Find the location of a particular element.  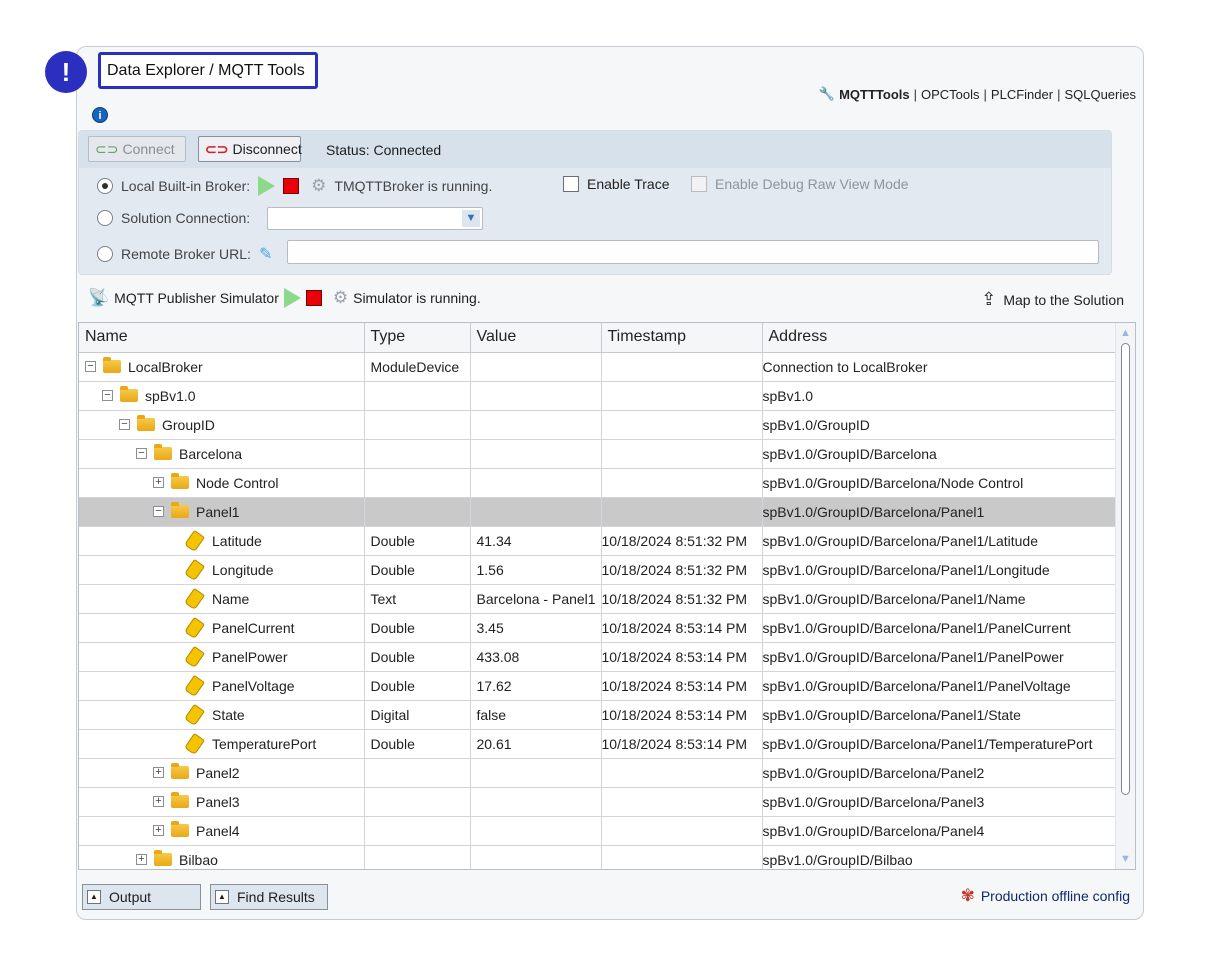

cell-name: + Panel3 is located at coordinates (222, 802).